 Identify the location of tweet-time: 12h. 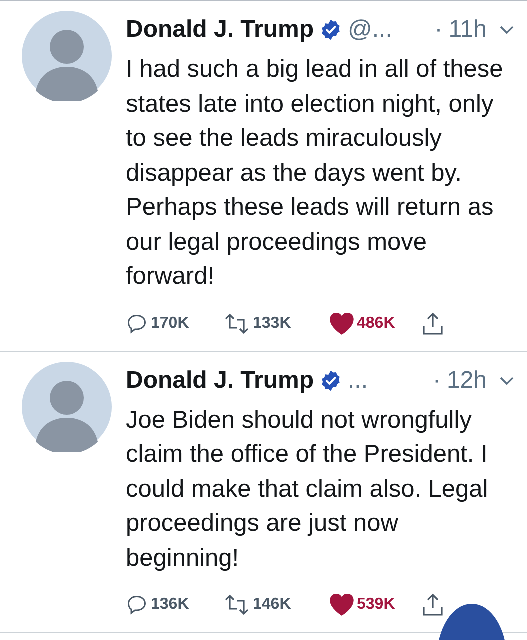
(466, 380).